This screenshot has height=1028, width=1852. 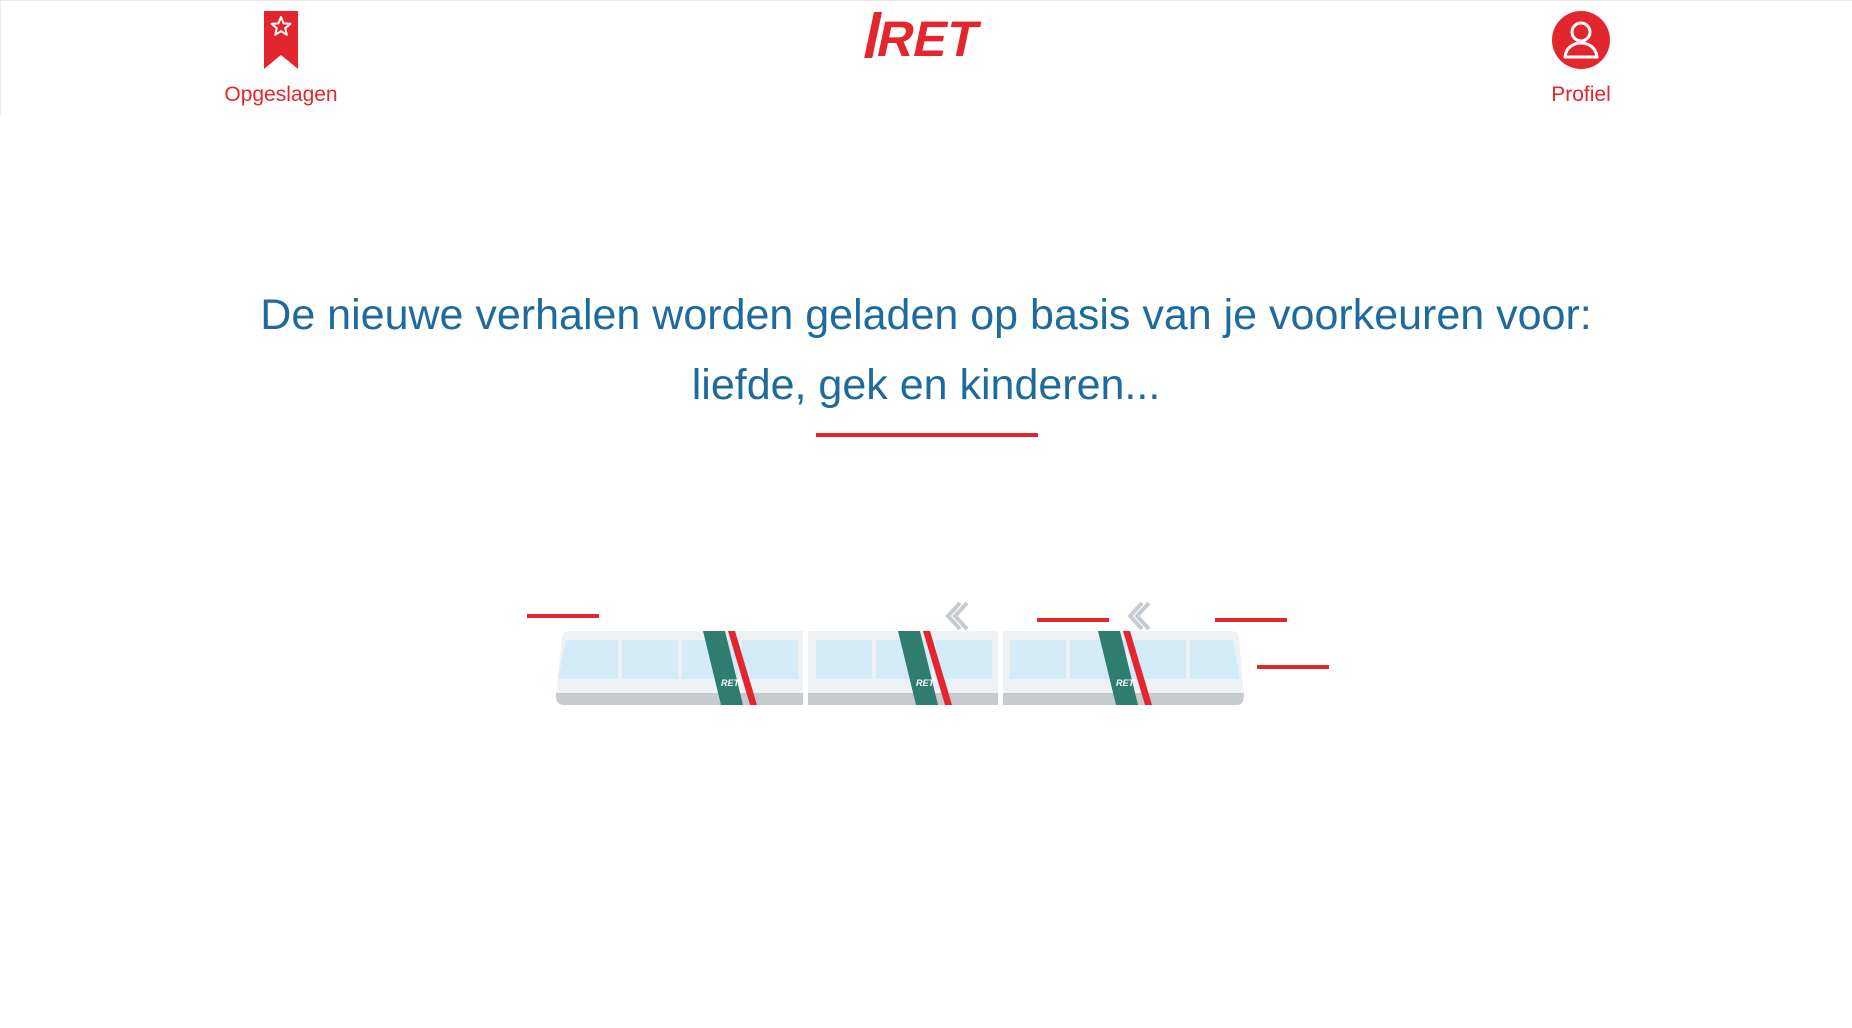 I want to click on saved-nav-button: Opgeslagen, so click(x=281, y=59).